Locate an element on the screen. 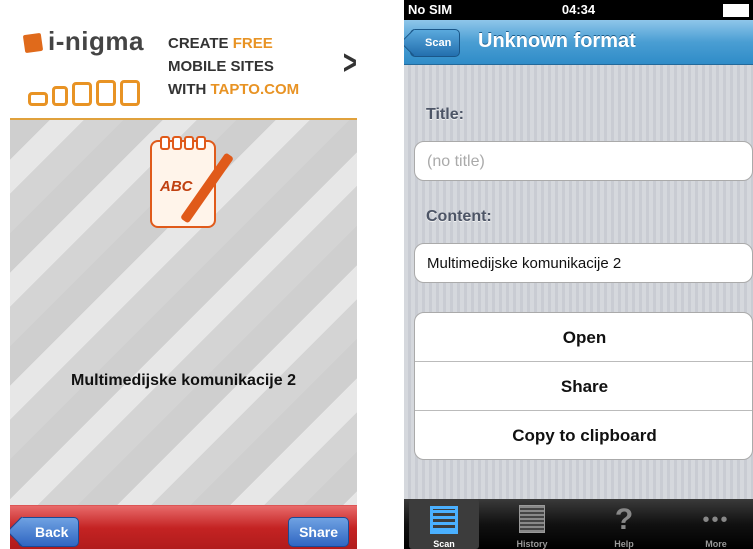 The image size is (753, 549). back-button-label: Back is located at coordinates (52, 532).